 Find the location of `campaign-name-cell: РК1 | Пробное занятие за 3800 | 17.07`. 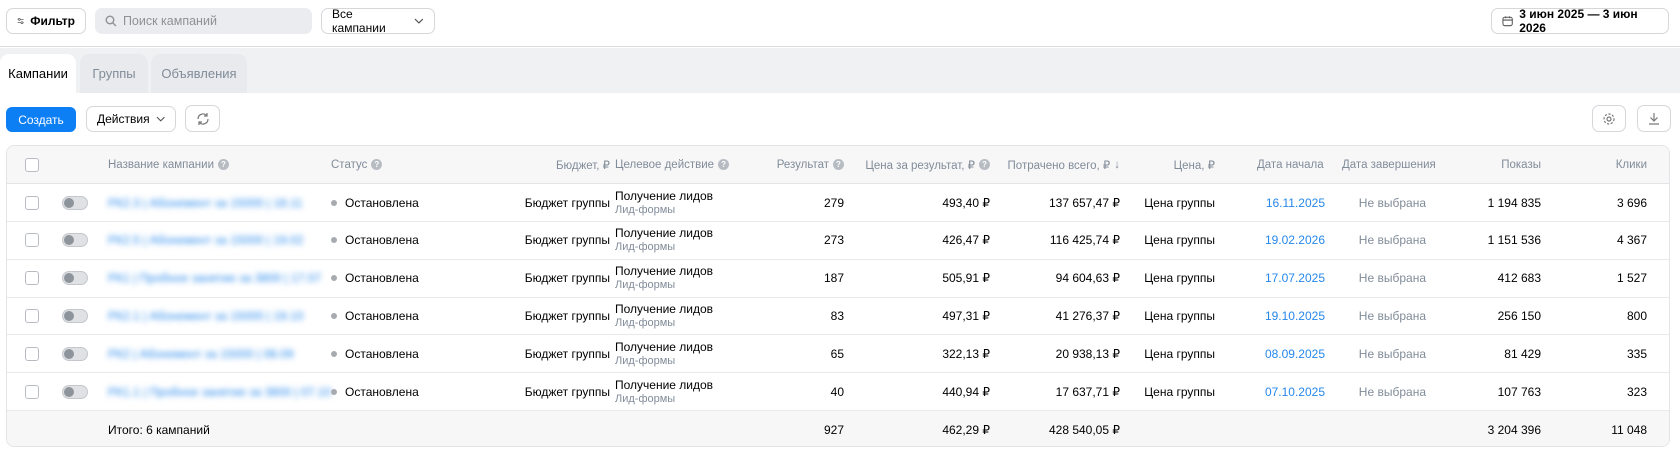

campaign-name-cell: РК1 | Пробное занятие за 3800 | 17.07 is located at coordinates (214, 278).